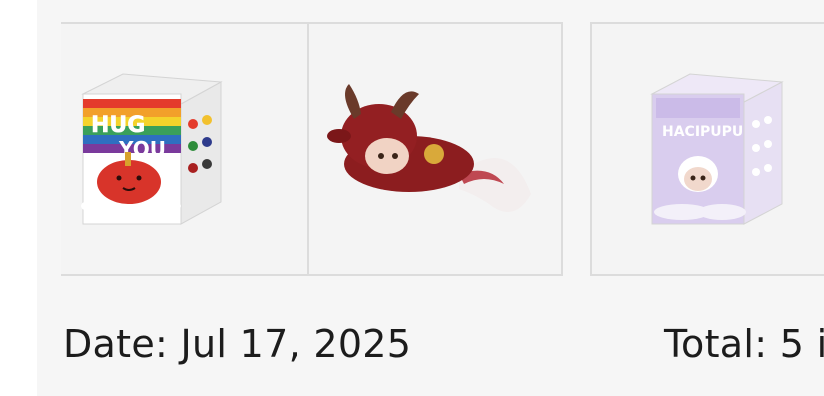  Describe the element at coordinates (702, 132) in the screenshot. I see `svg-text: HACIPUPU` at that location.